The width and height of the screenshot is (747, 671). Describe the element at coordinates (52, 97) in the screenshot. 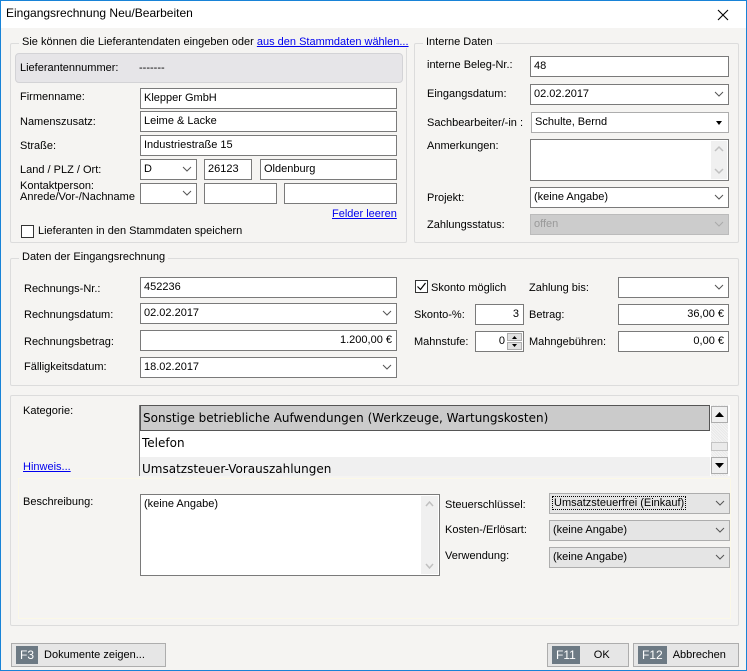

I see `company-label: Firmenname:` at that location.